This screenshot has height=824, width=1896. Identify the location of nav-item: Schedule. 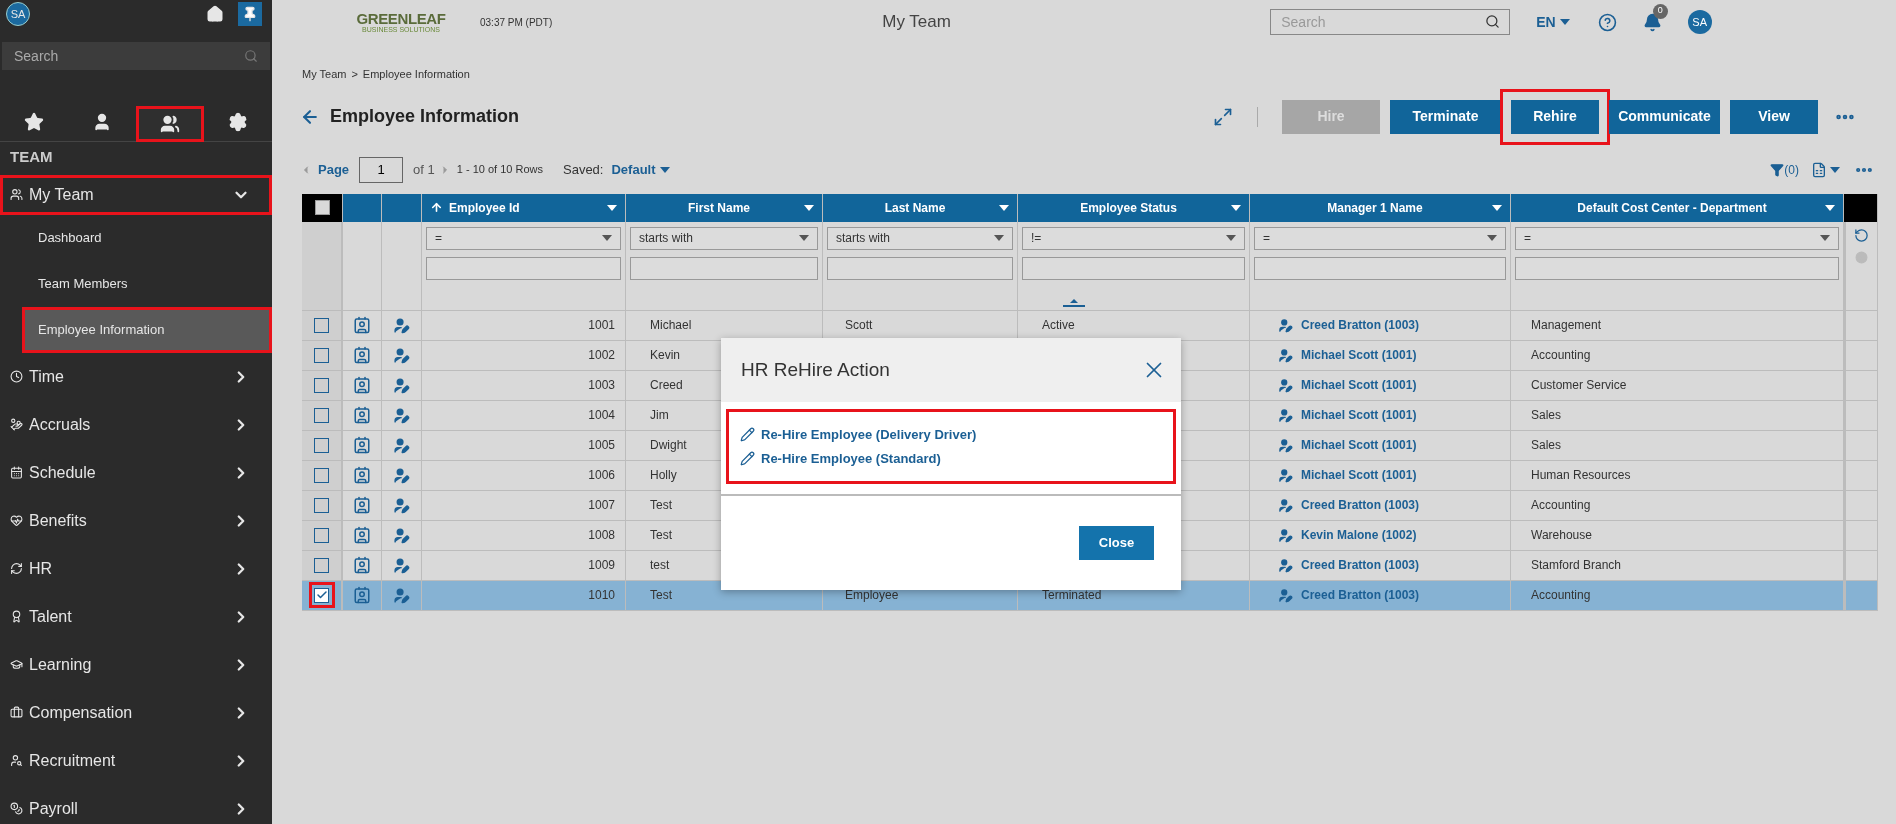
(136, 472).